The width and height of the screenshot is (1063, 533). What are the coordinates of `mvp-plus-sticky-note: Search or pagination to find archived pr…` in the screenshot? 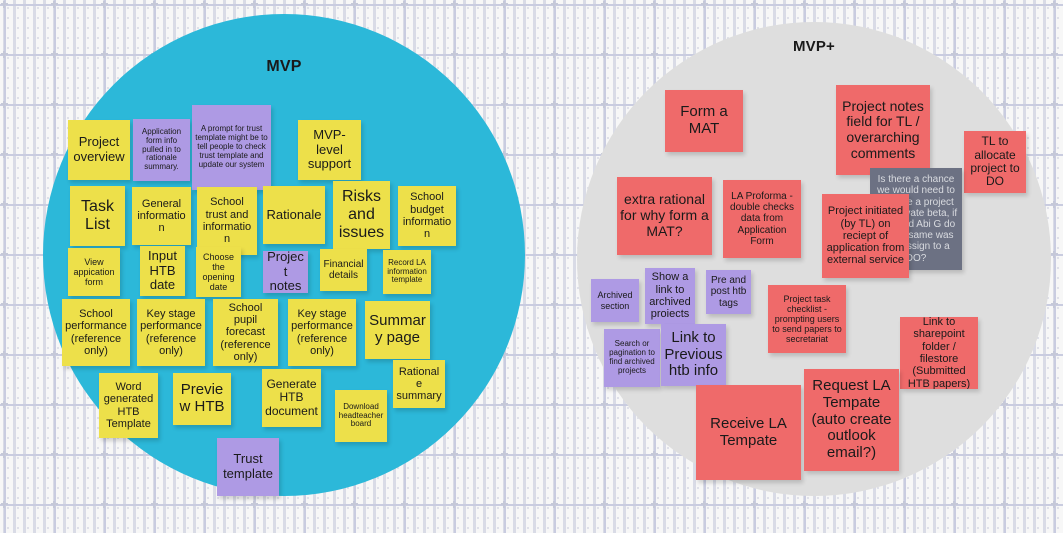 It's located at (632, 358).